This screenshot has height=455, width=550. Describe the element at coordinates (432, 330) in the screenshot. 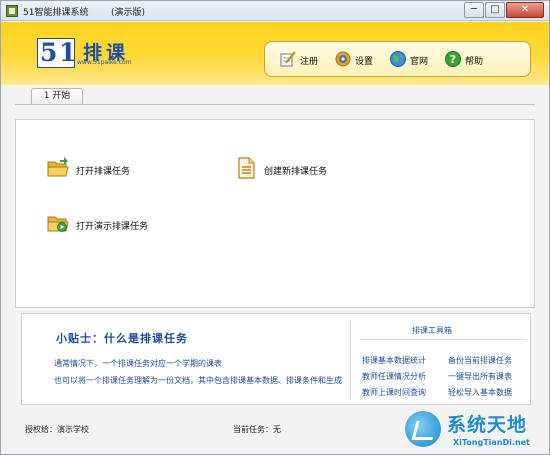

I see `toolbox-heading: 排课工具箱` at that location.